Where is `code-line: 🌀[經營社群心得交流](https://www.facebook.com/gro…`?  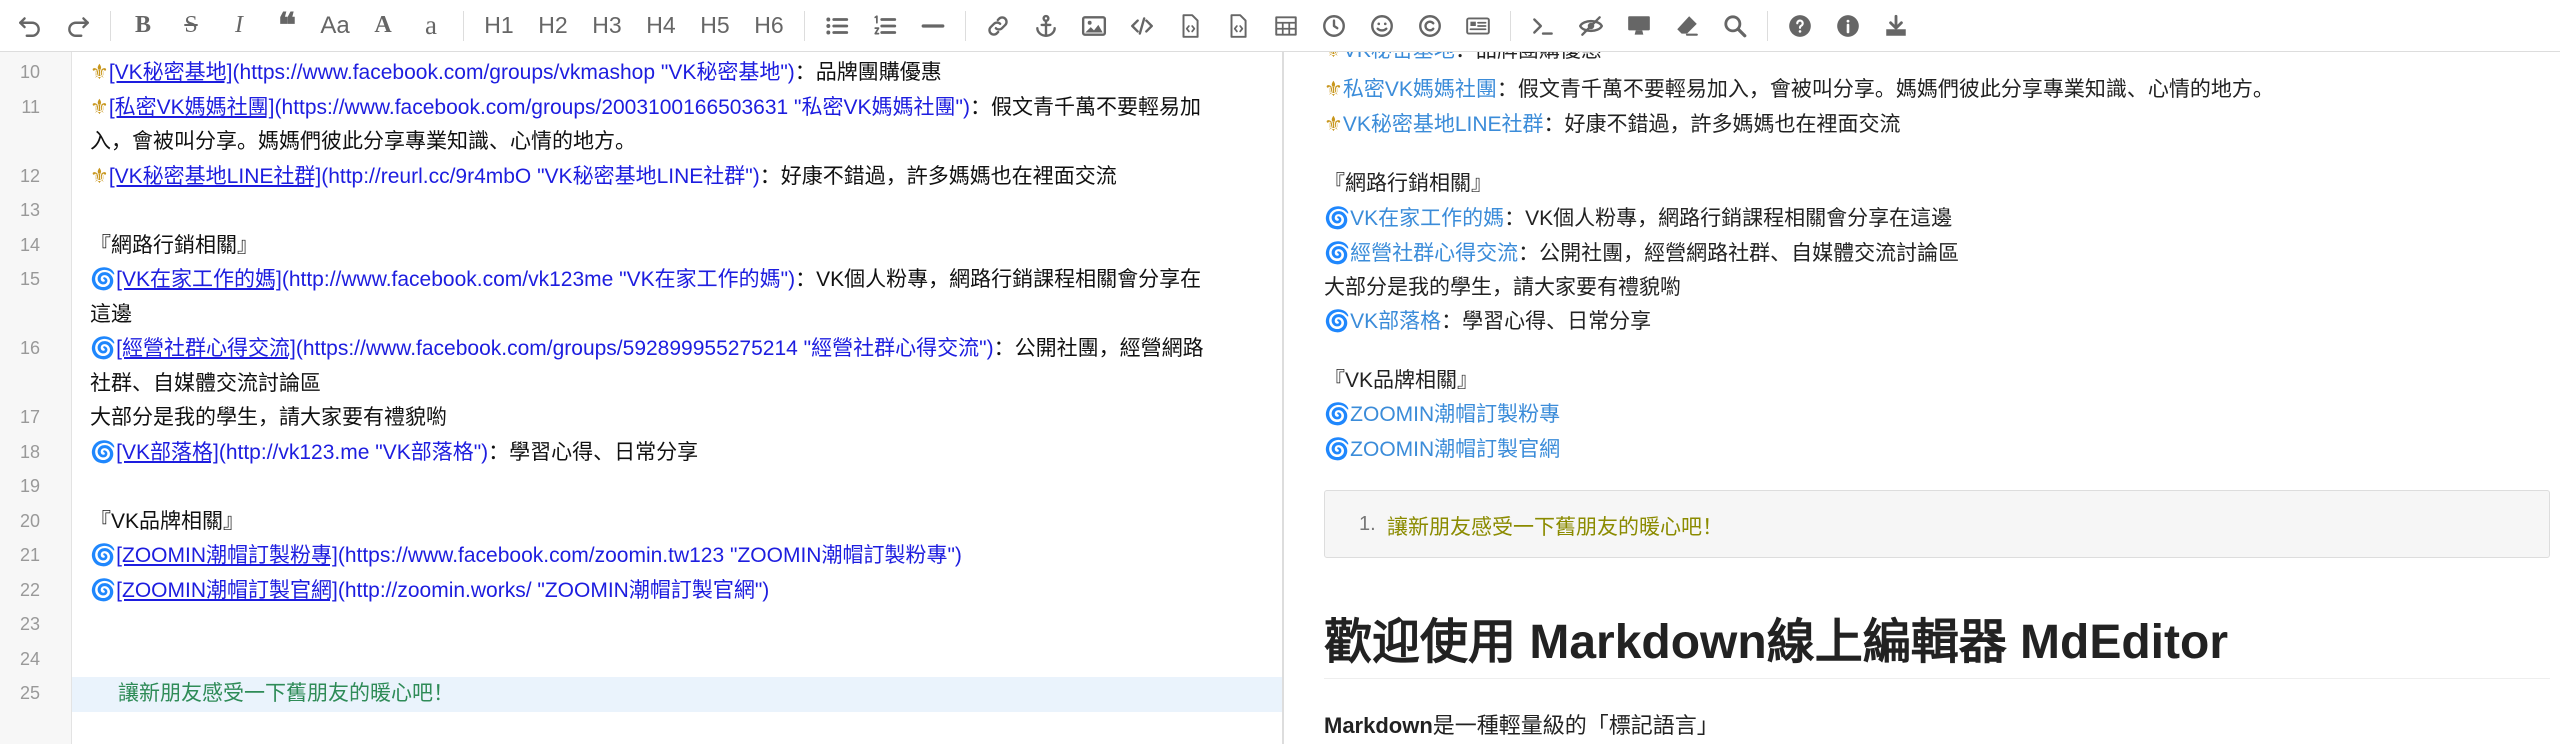
code-line: 🌀[經營社群心得交流](https://www.facebook.com/gro… is located at coordinates (675, 366).